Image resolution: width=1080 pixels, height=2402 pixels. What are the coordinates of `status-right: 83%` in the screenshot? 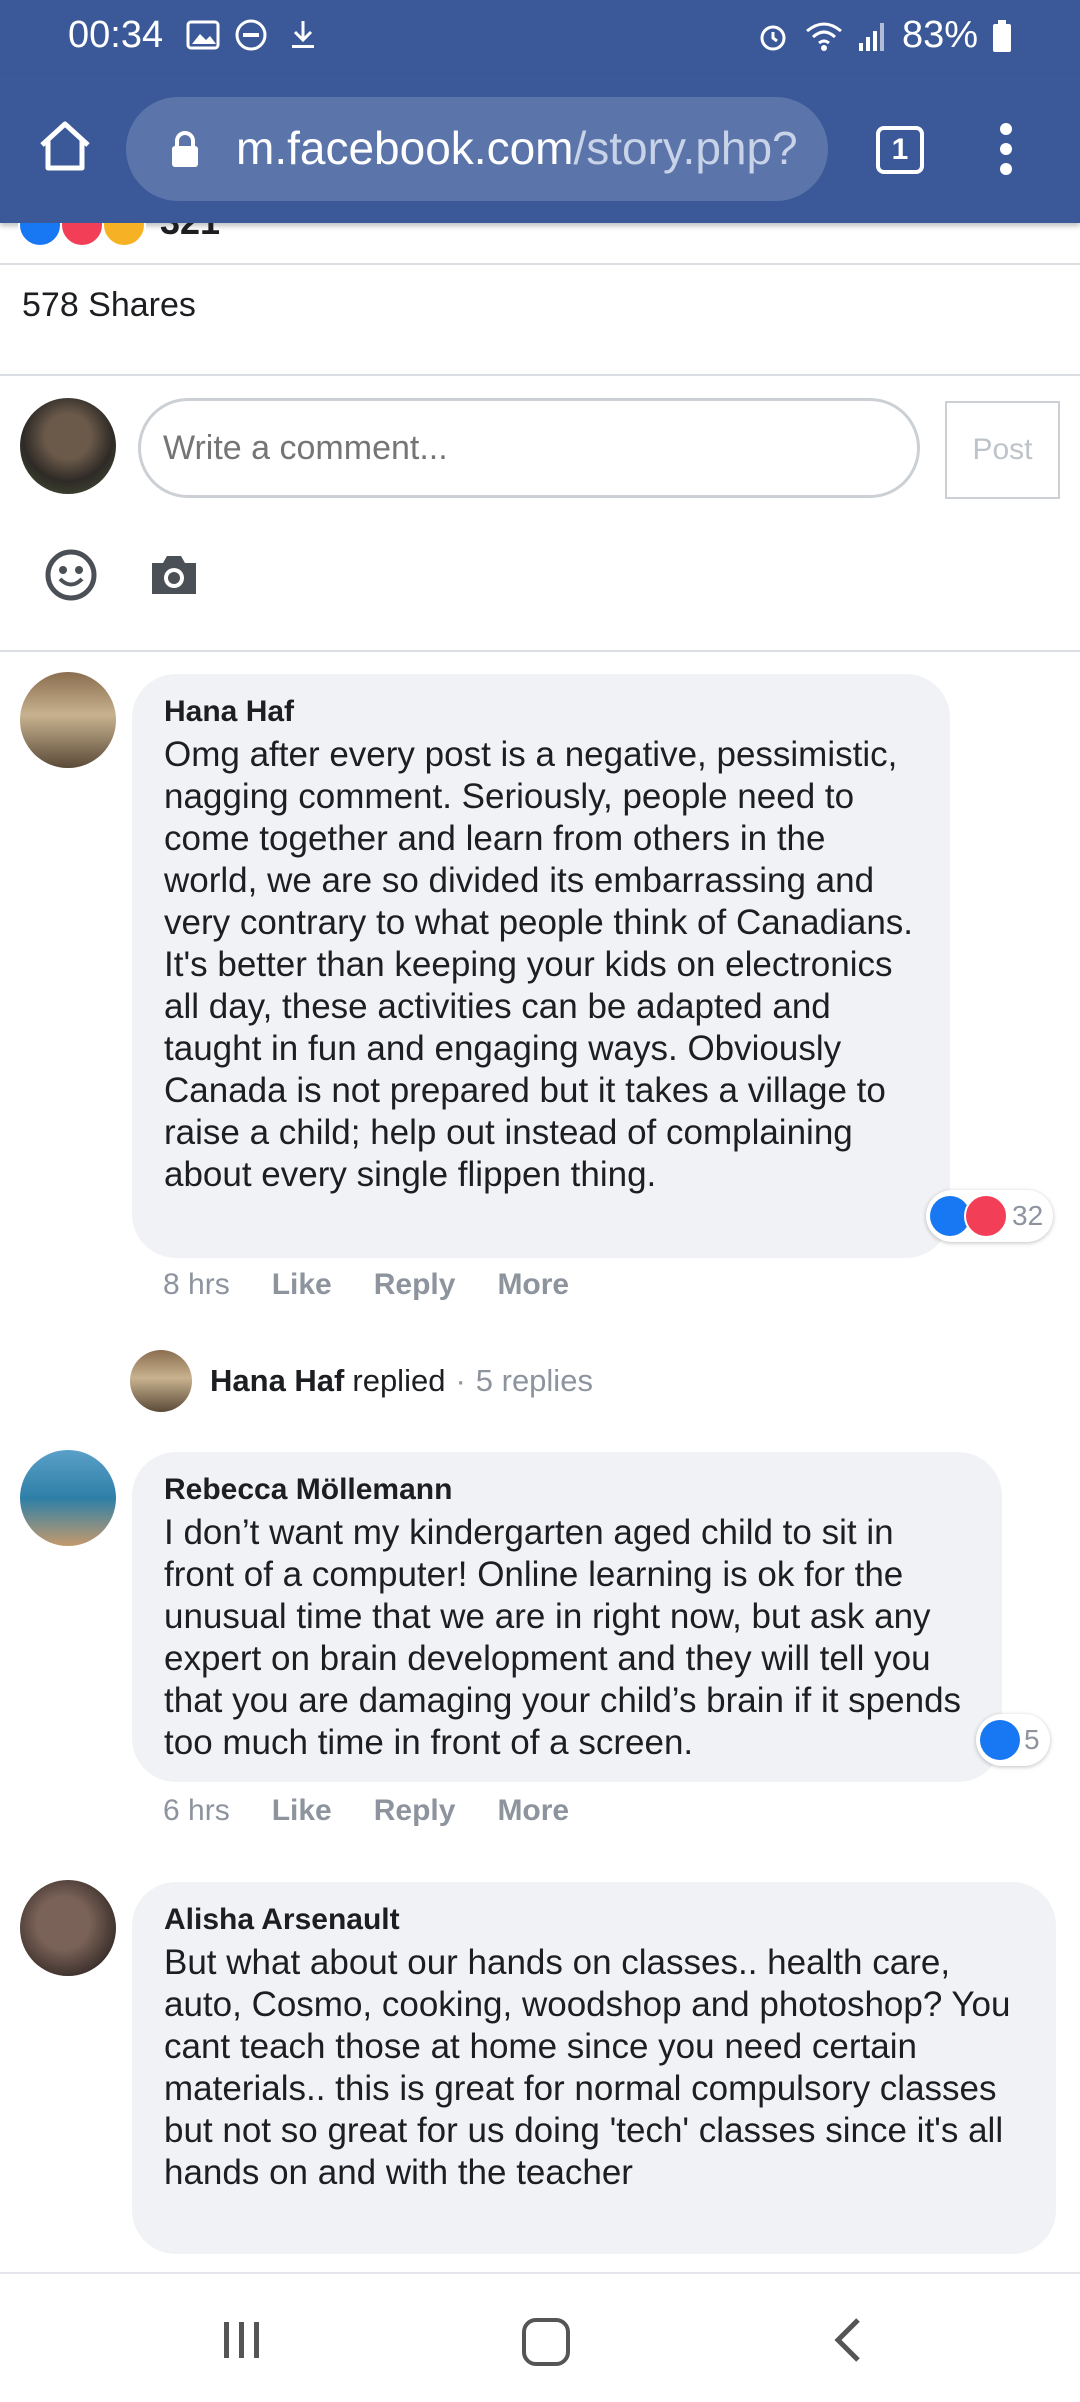 It's located at (884, 35).